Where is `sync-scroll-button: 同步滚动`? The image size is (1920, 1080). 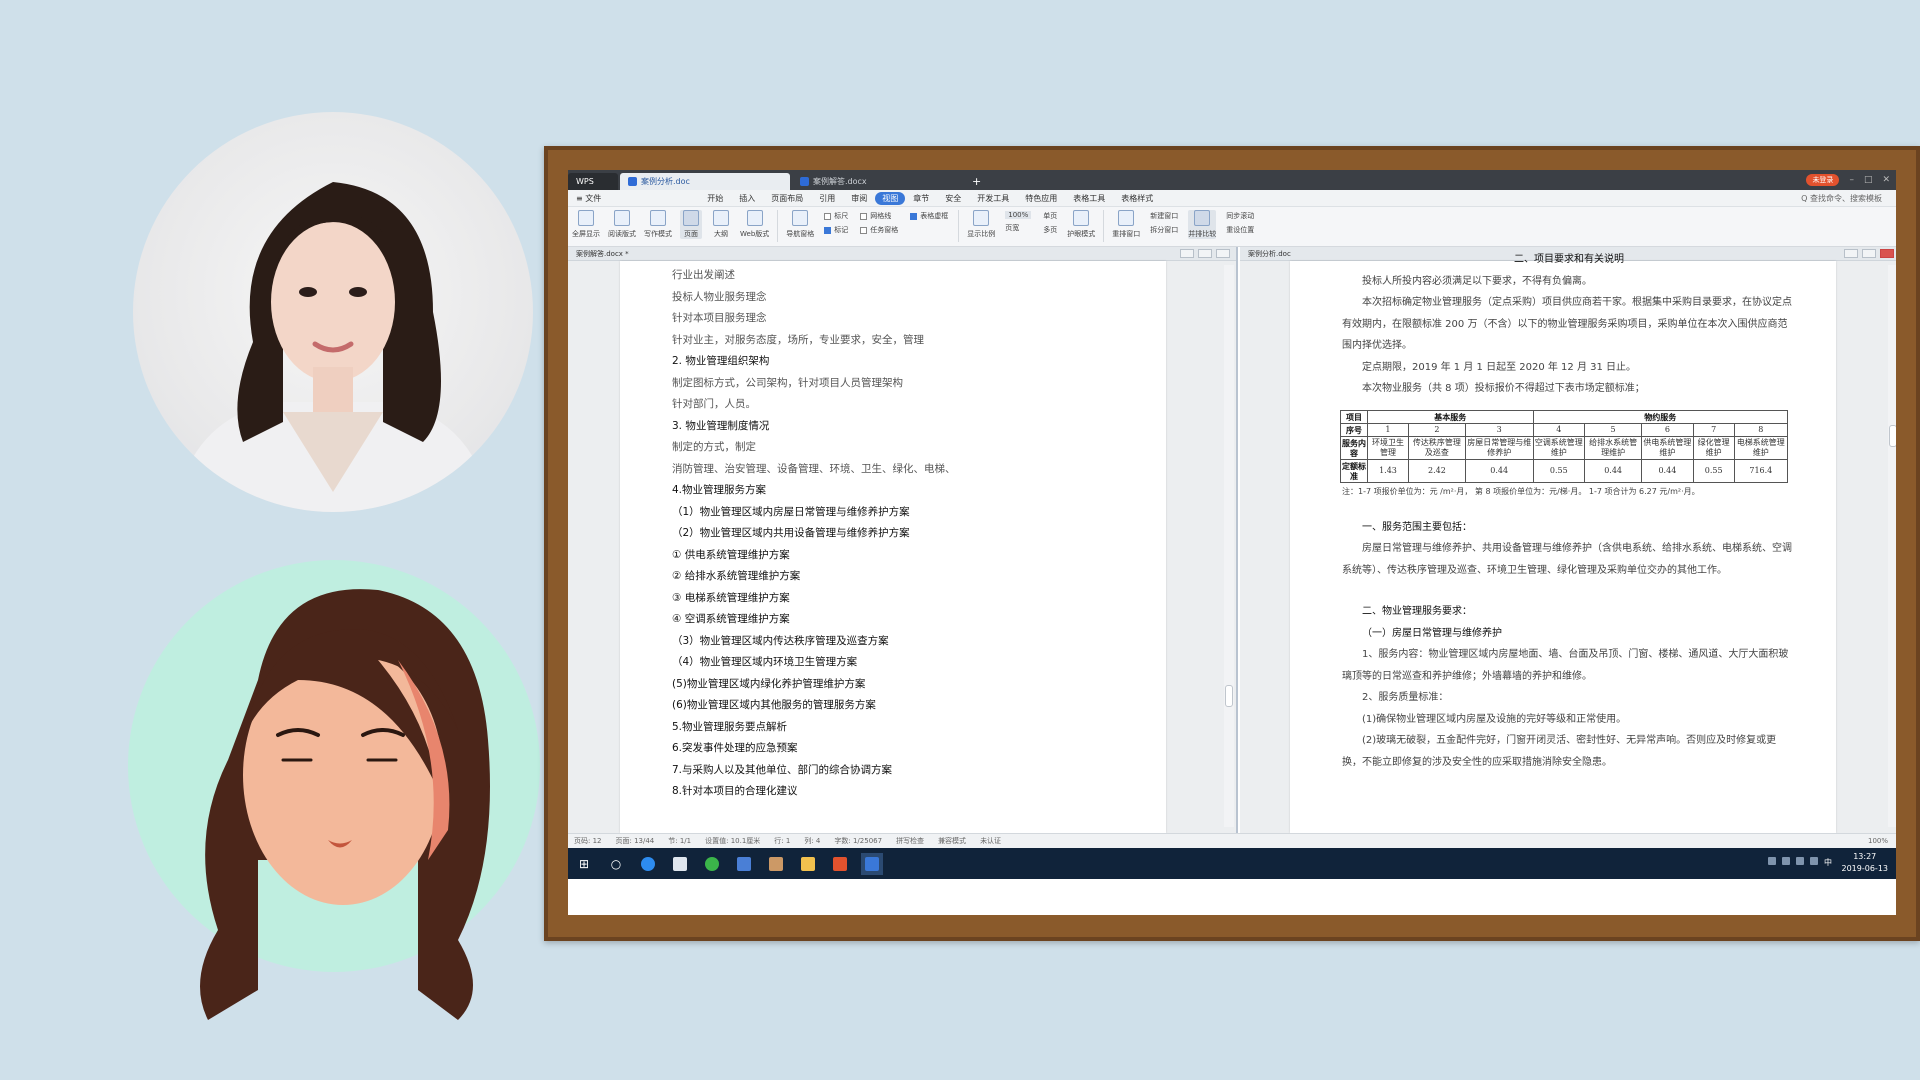
sync-scroll-button: 同步滚动 is located at coordinates (1240, 216).